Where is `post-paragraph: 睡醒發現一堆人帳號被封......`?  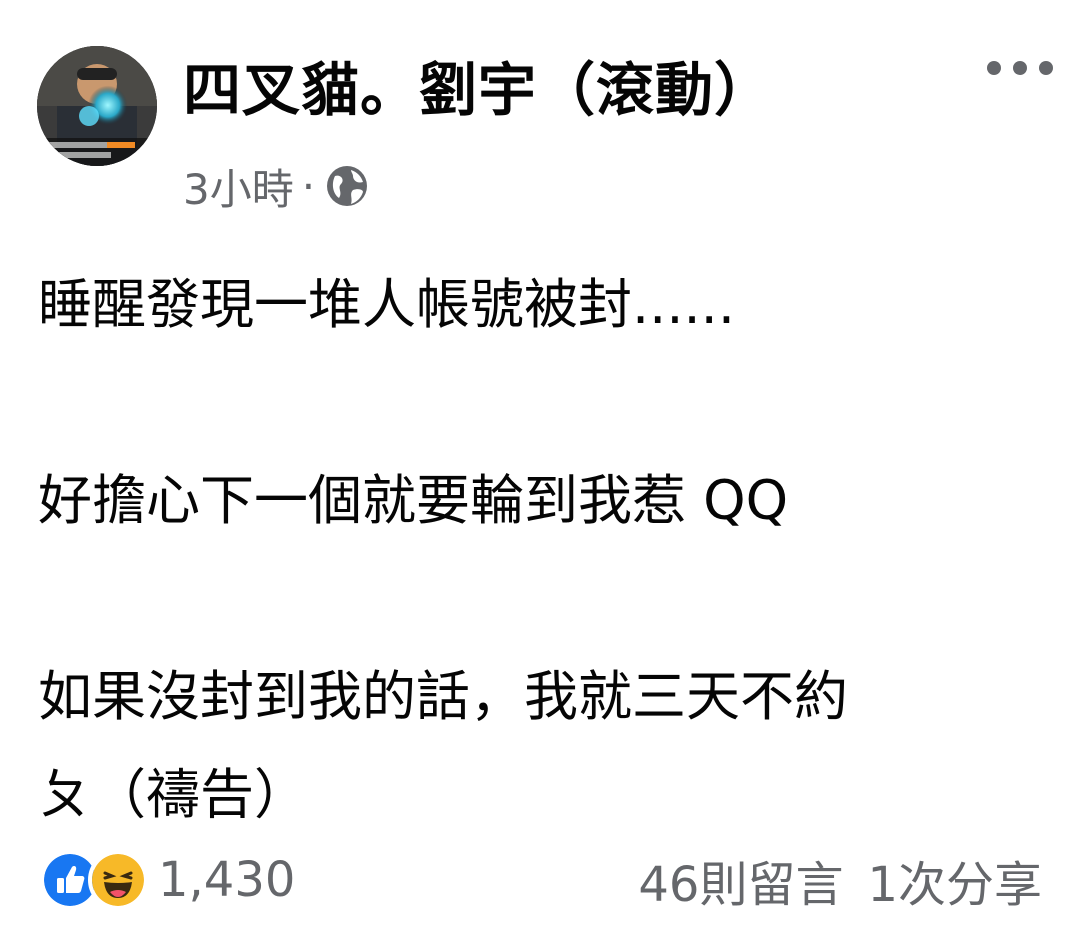 post-paragraph: 睡醒發現一堆人帳號被封...... is located at coordinates (386, 304).